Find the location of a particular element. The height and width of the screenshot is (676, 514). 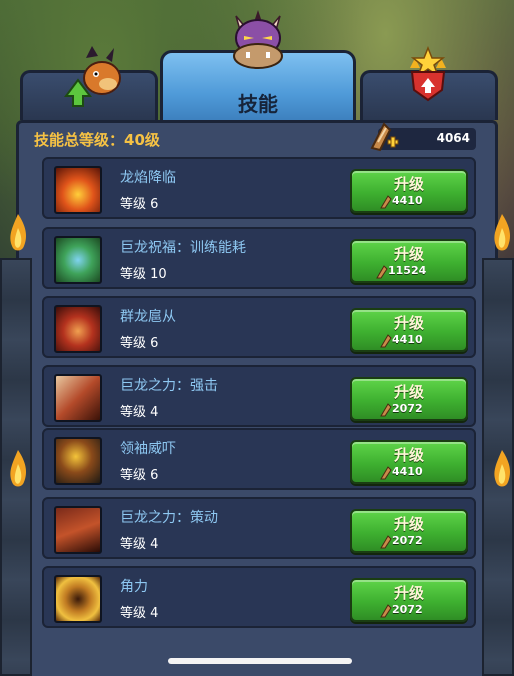

skill-level: 等级 10 is located at coordinates (143, 274).